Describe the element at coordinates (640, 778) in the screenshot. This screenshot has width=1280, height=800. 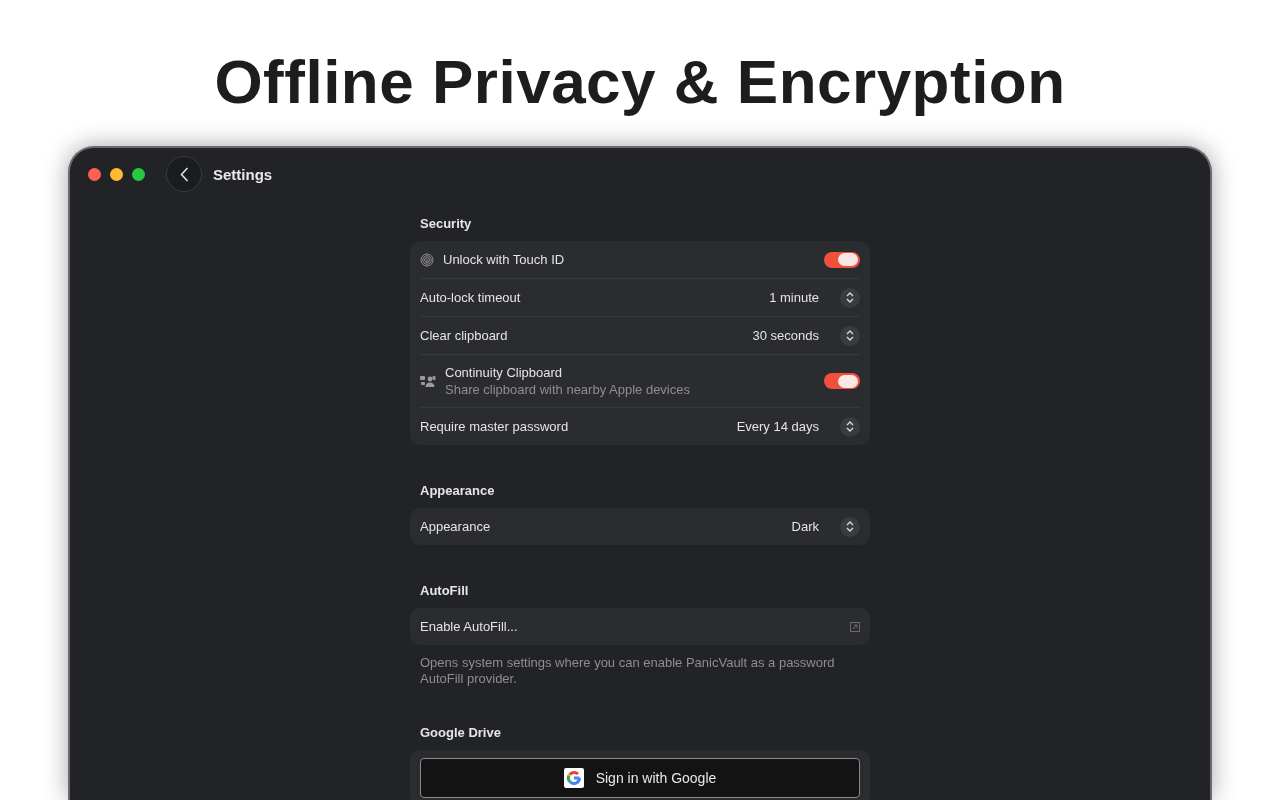
I see `google-sign-in-button: Sign in with Google` at that location.